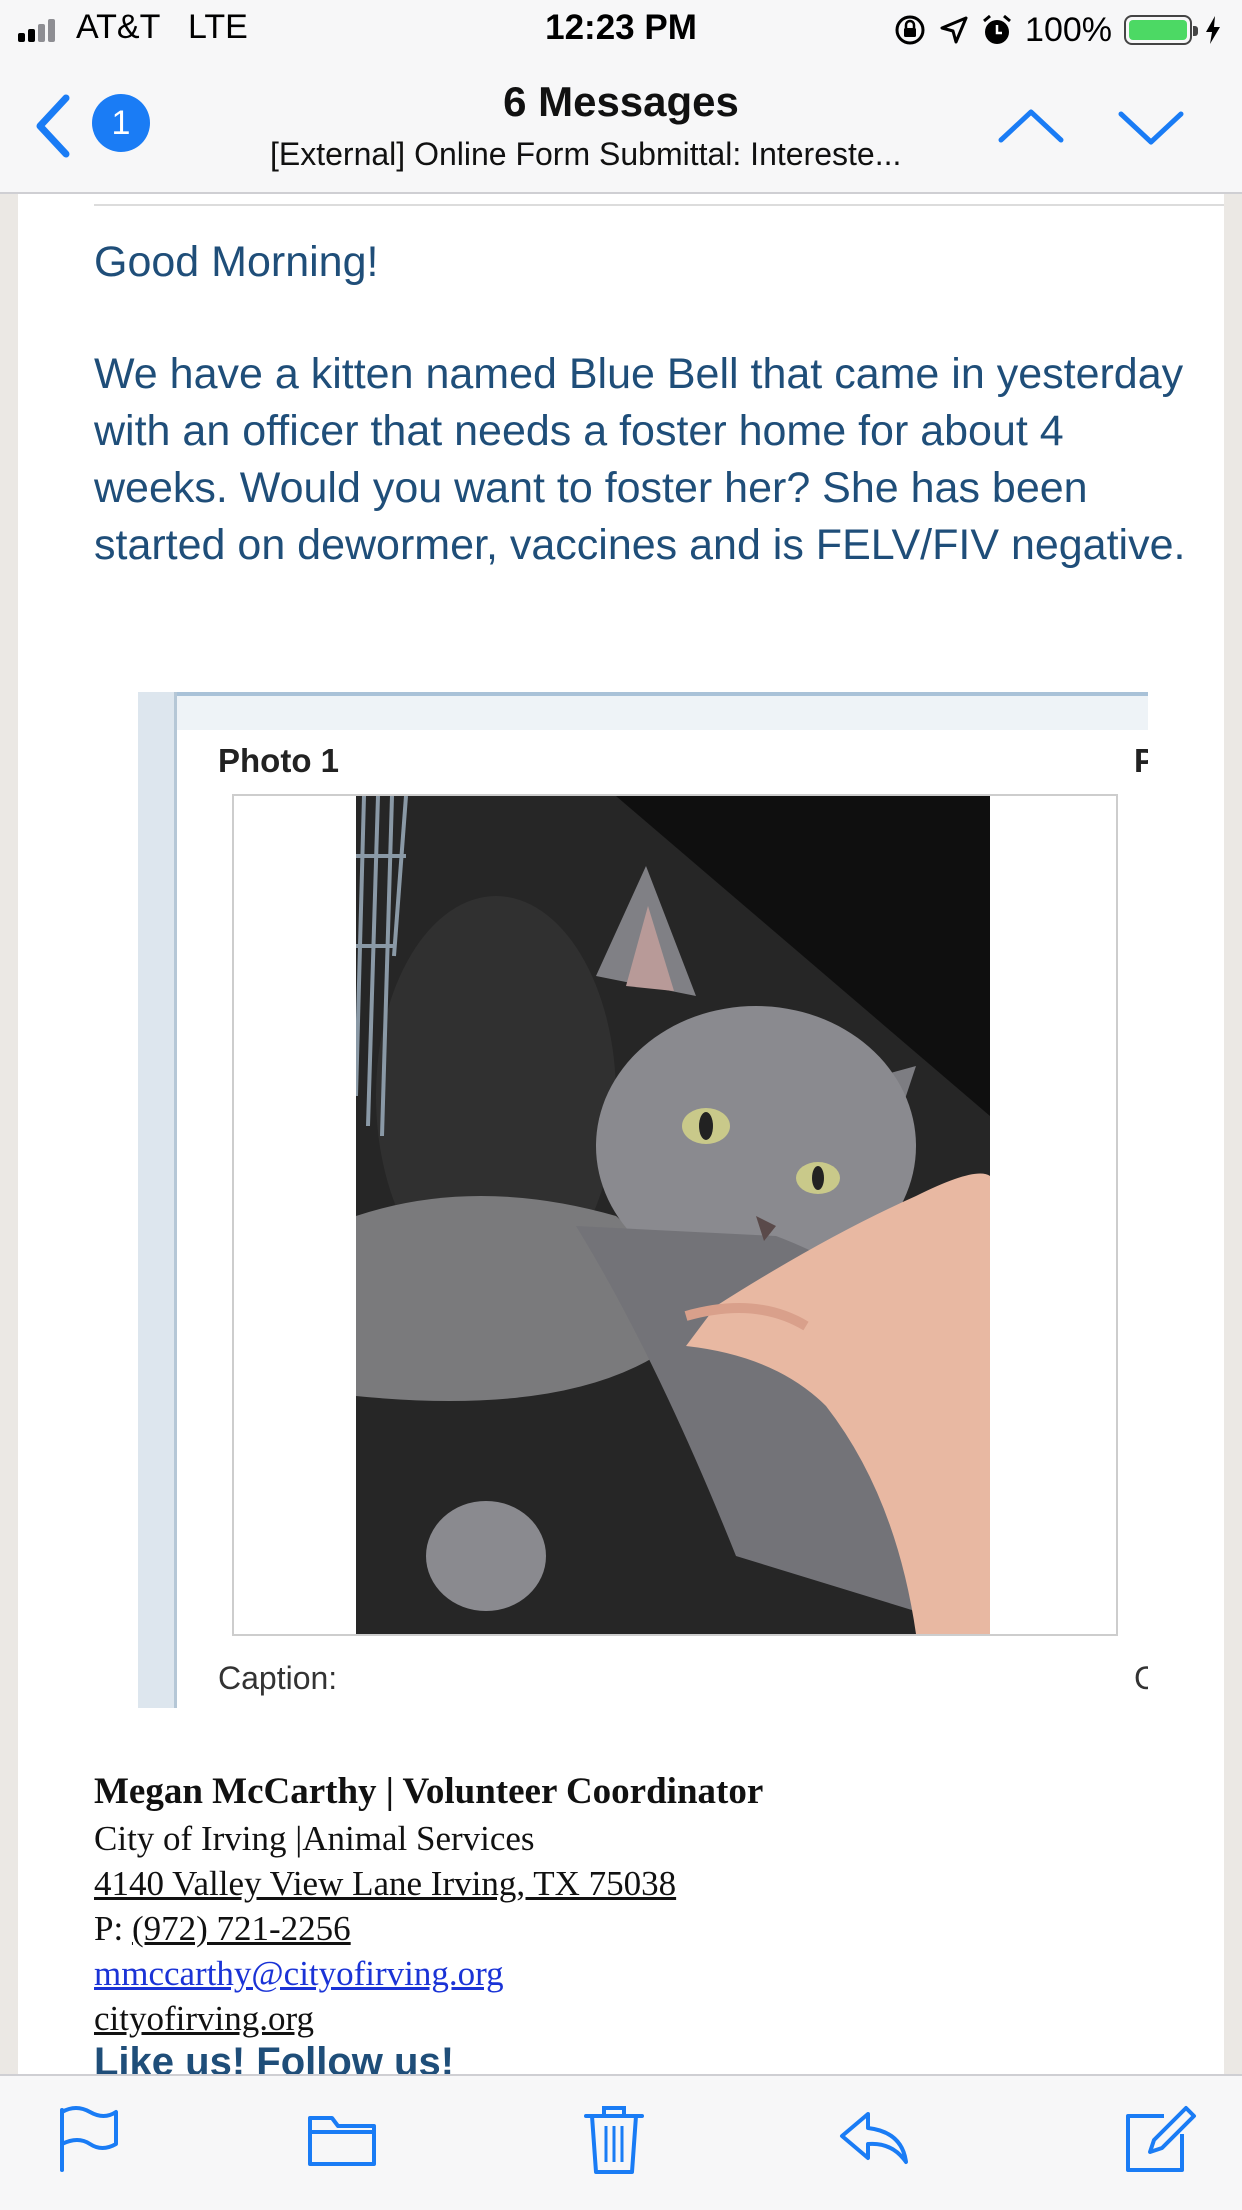 This screenshot has width=1242, height=2210. What do you see at coordinates (204, 2018) in the screenshot?
I see `signature-website-link: cityofirving.org` at bounding box center [204, 2018].